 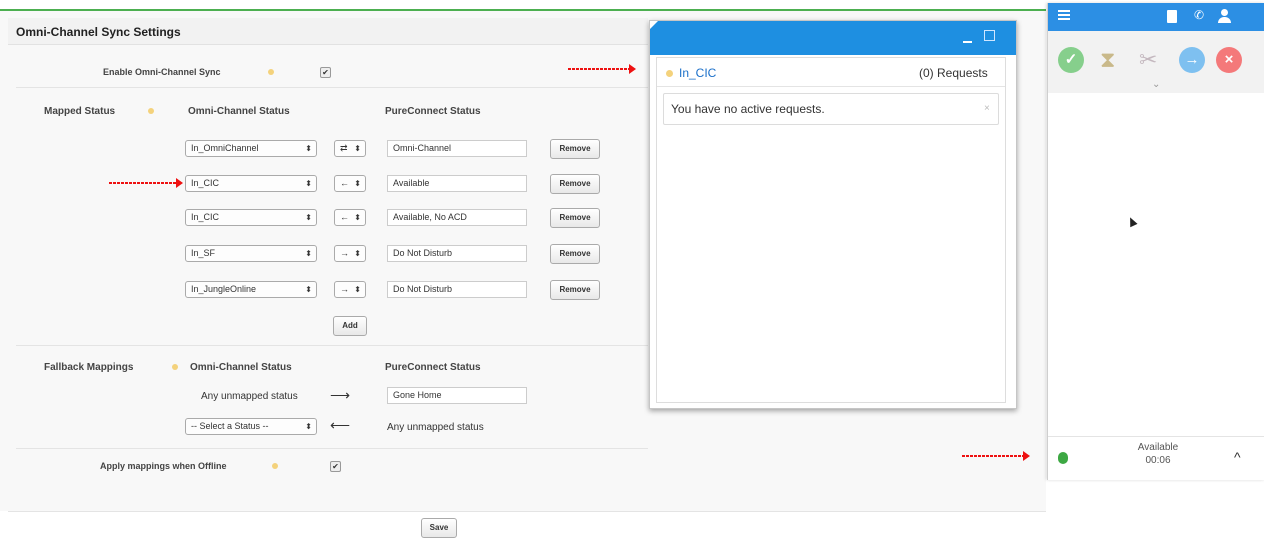 I want to click on chevron-down-icon: ⌄, so click(x=1156, y=84).